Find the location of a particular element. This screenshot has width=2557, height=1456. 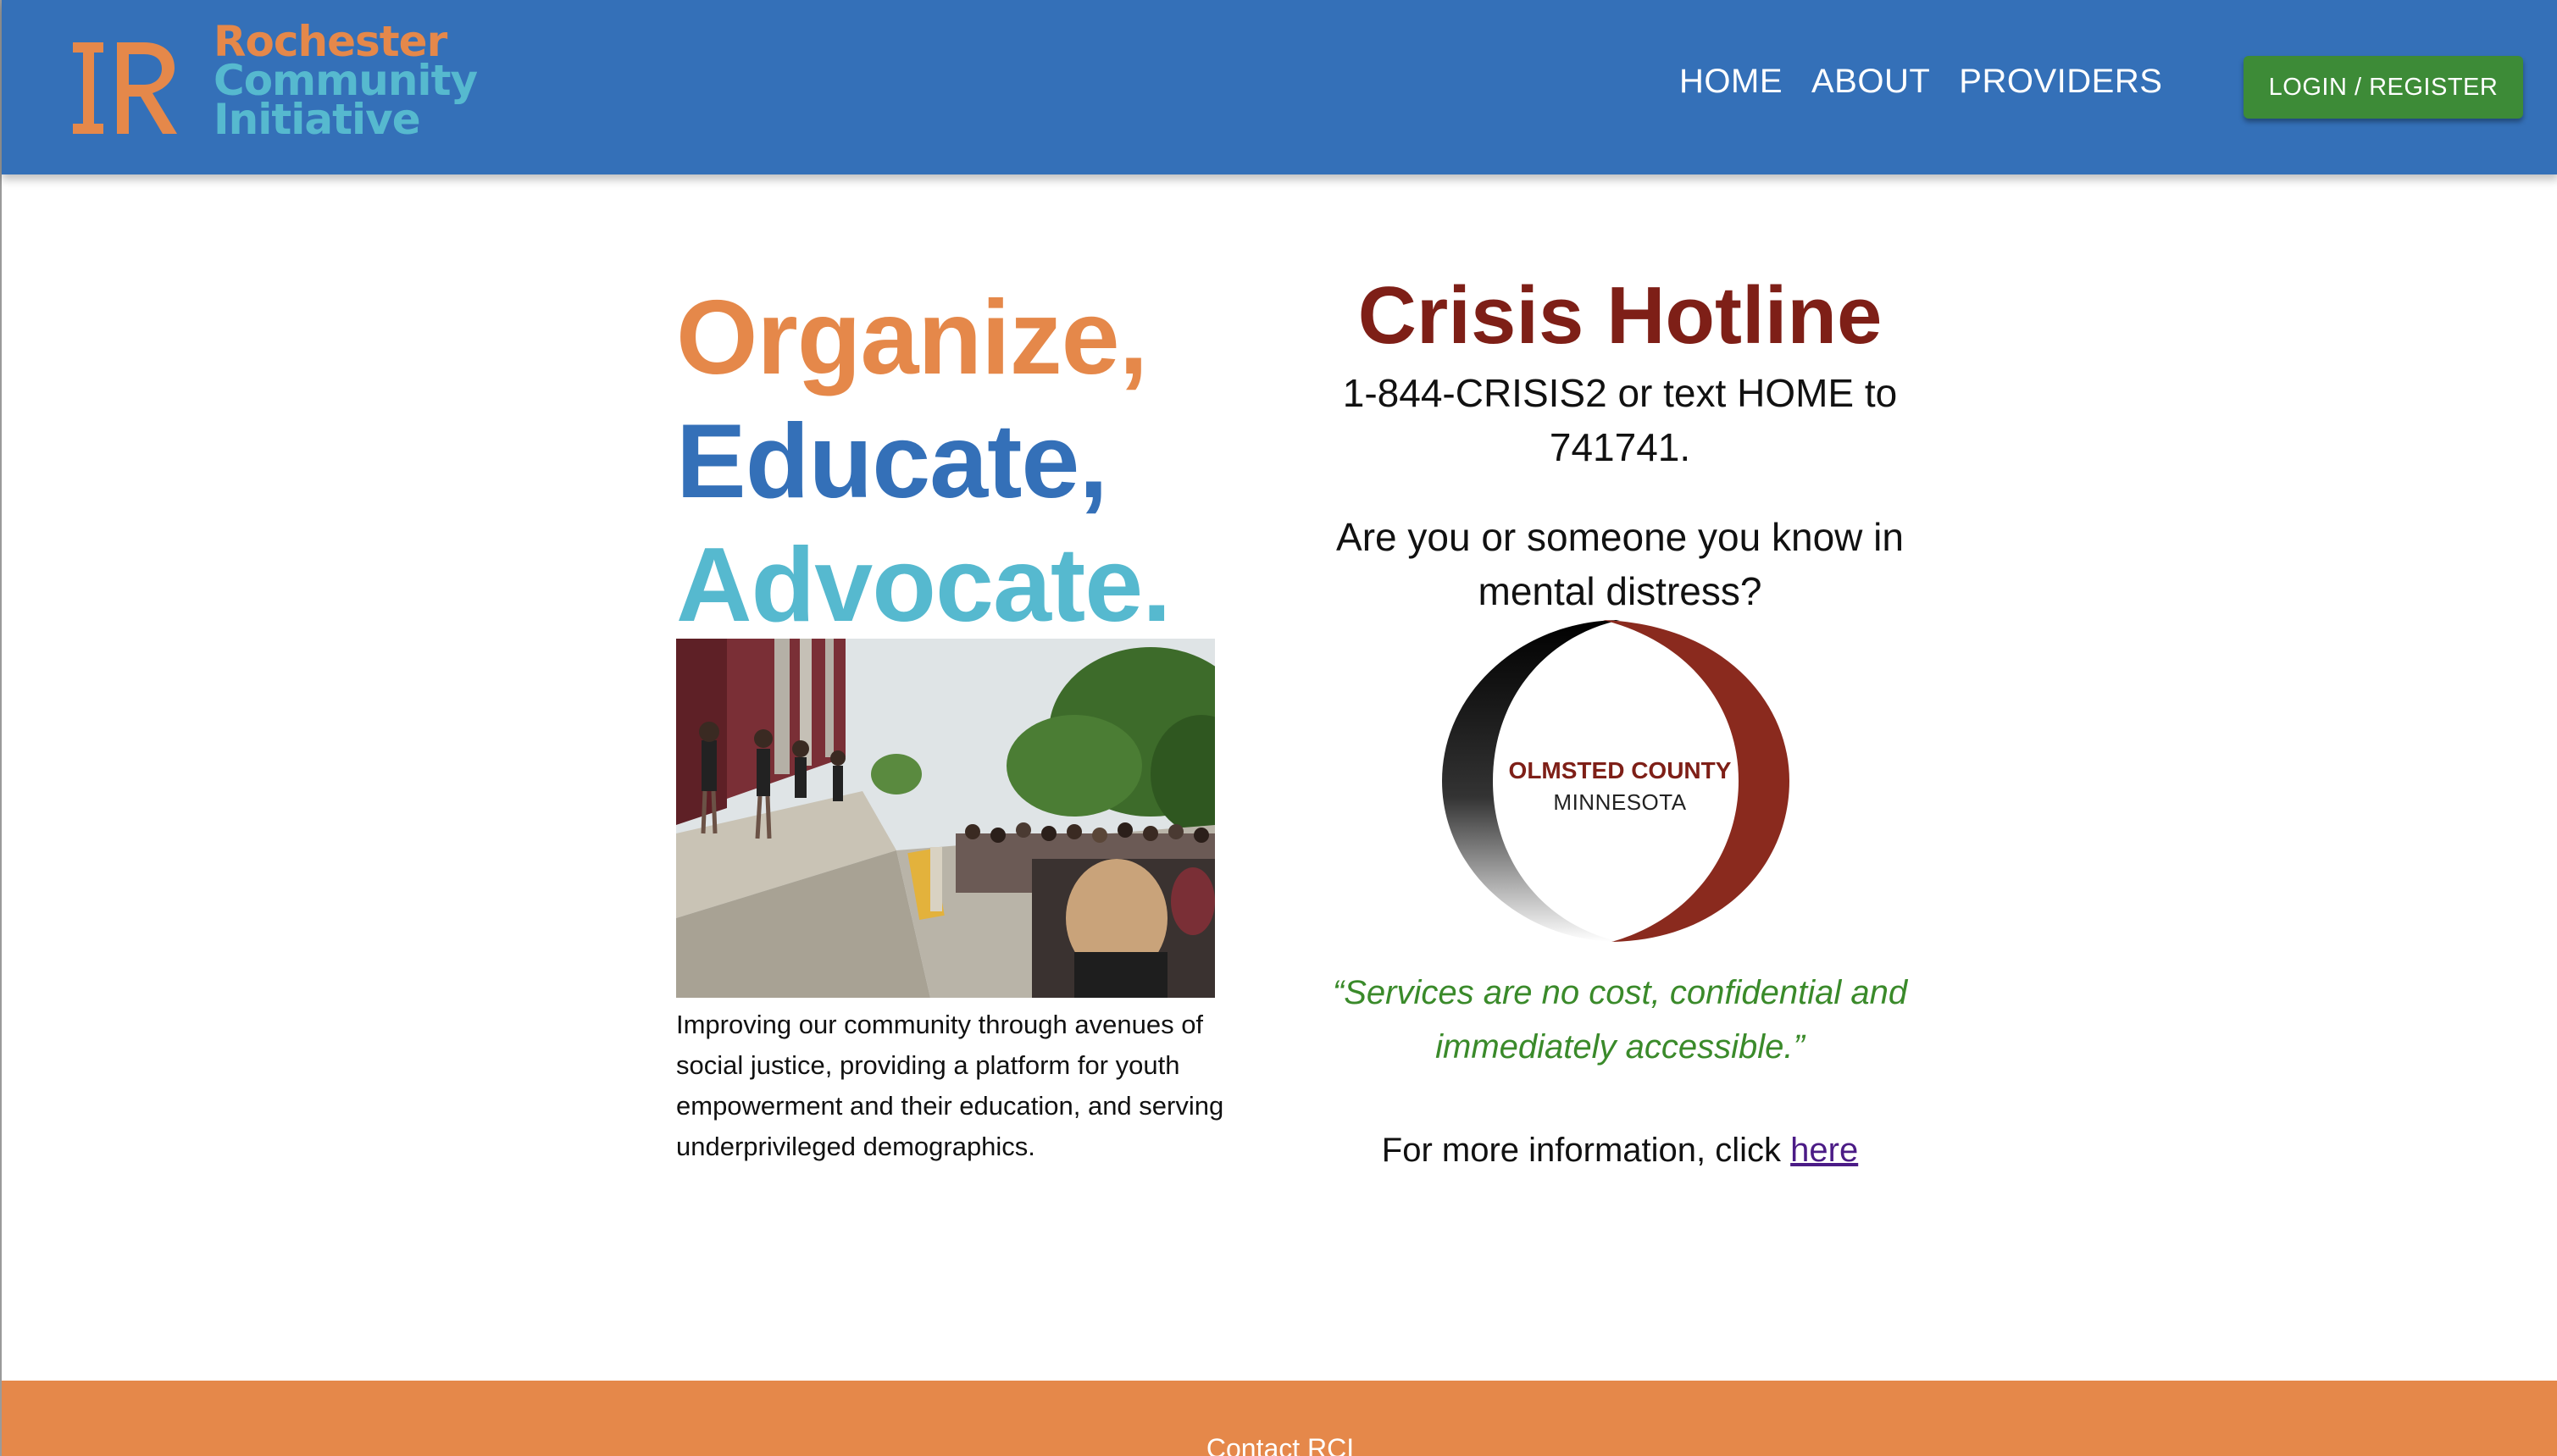

nav-about: ABOUT is located at coordinates (1870, 82).